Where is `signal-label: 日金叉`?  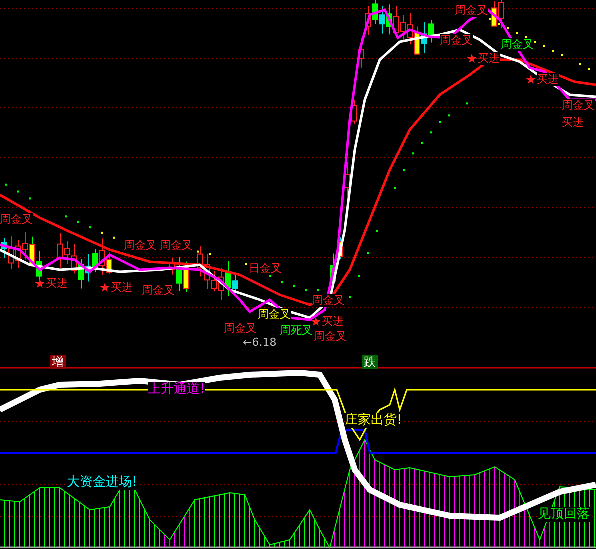
signal-label: 日金叉 is located at coordinates (265, 268).